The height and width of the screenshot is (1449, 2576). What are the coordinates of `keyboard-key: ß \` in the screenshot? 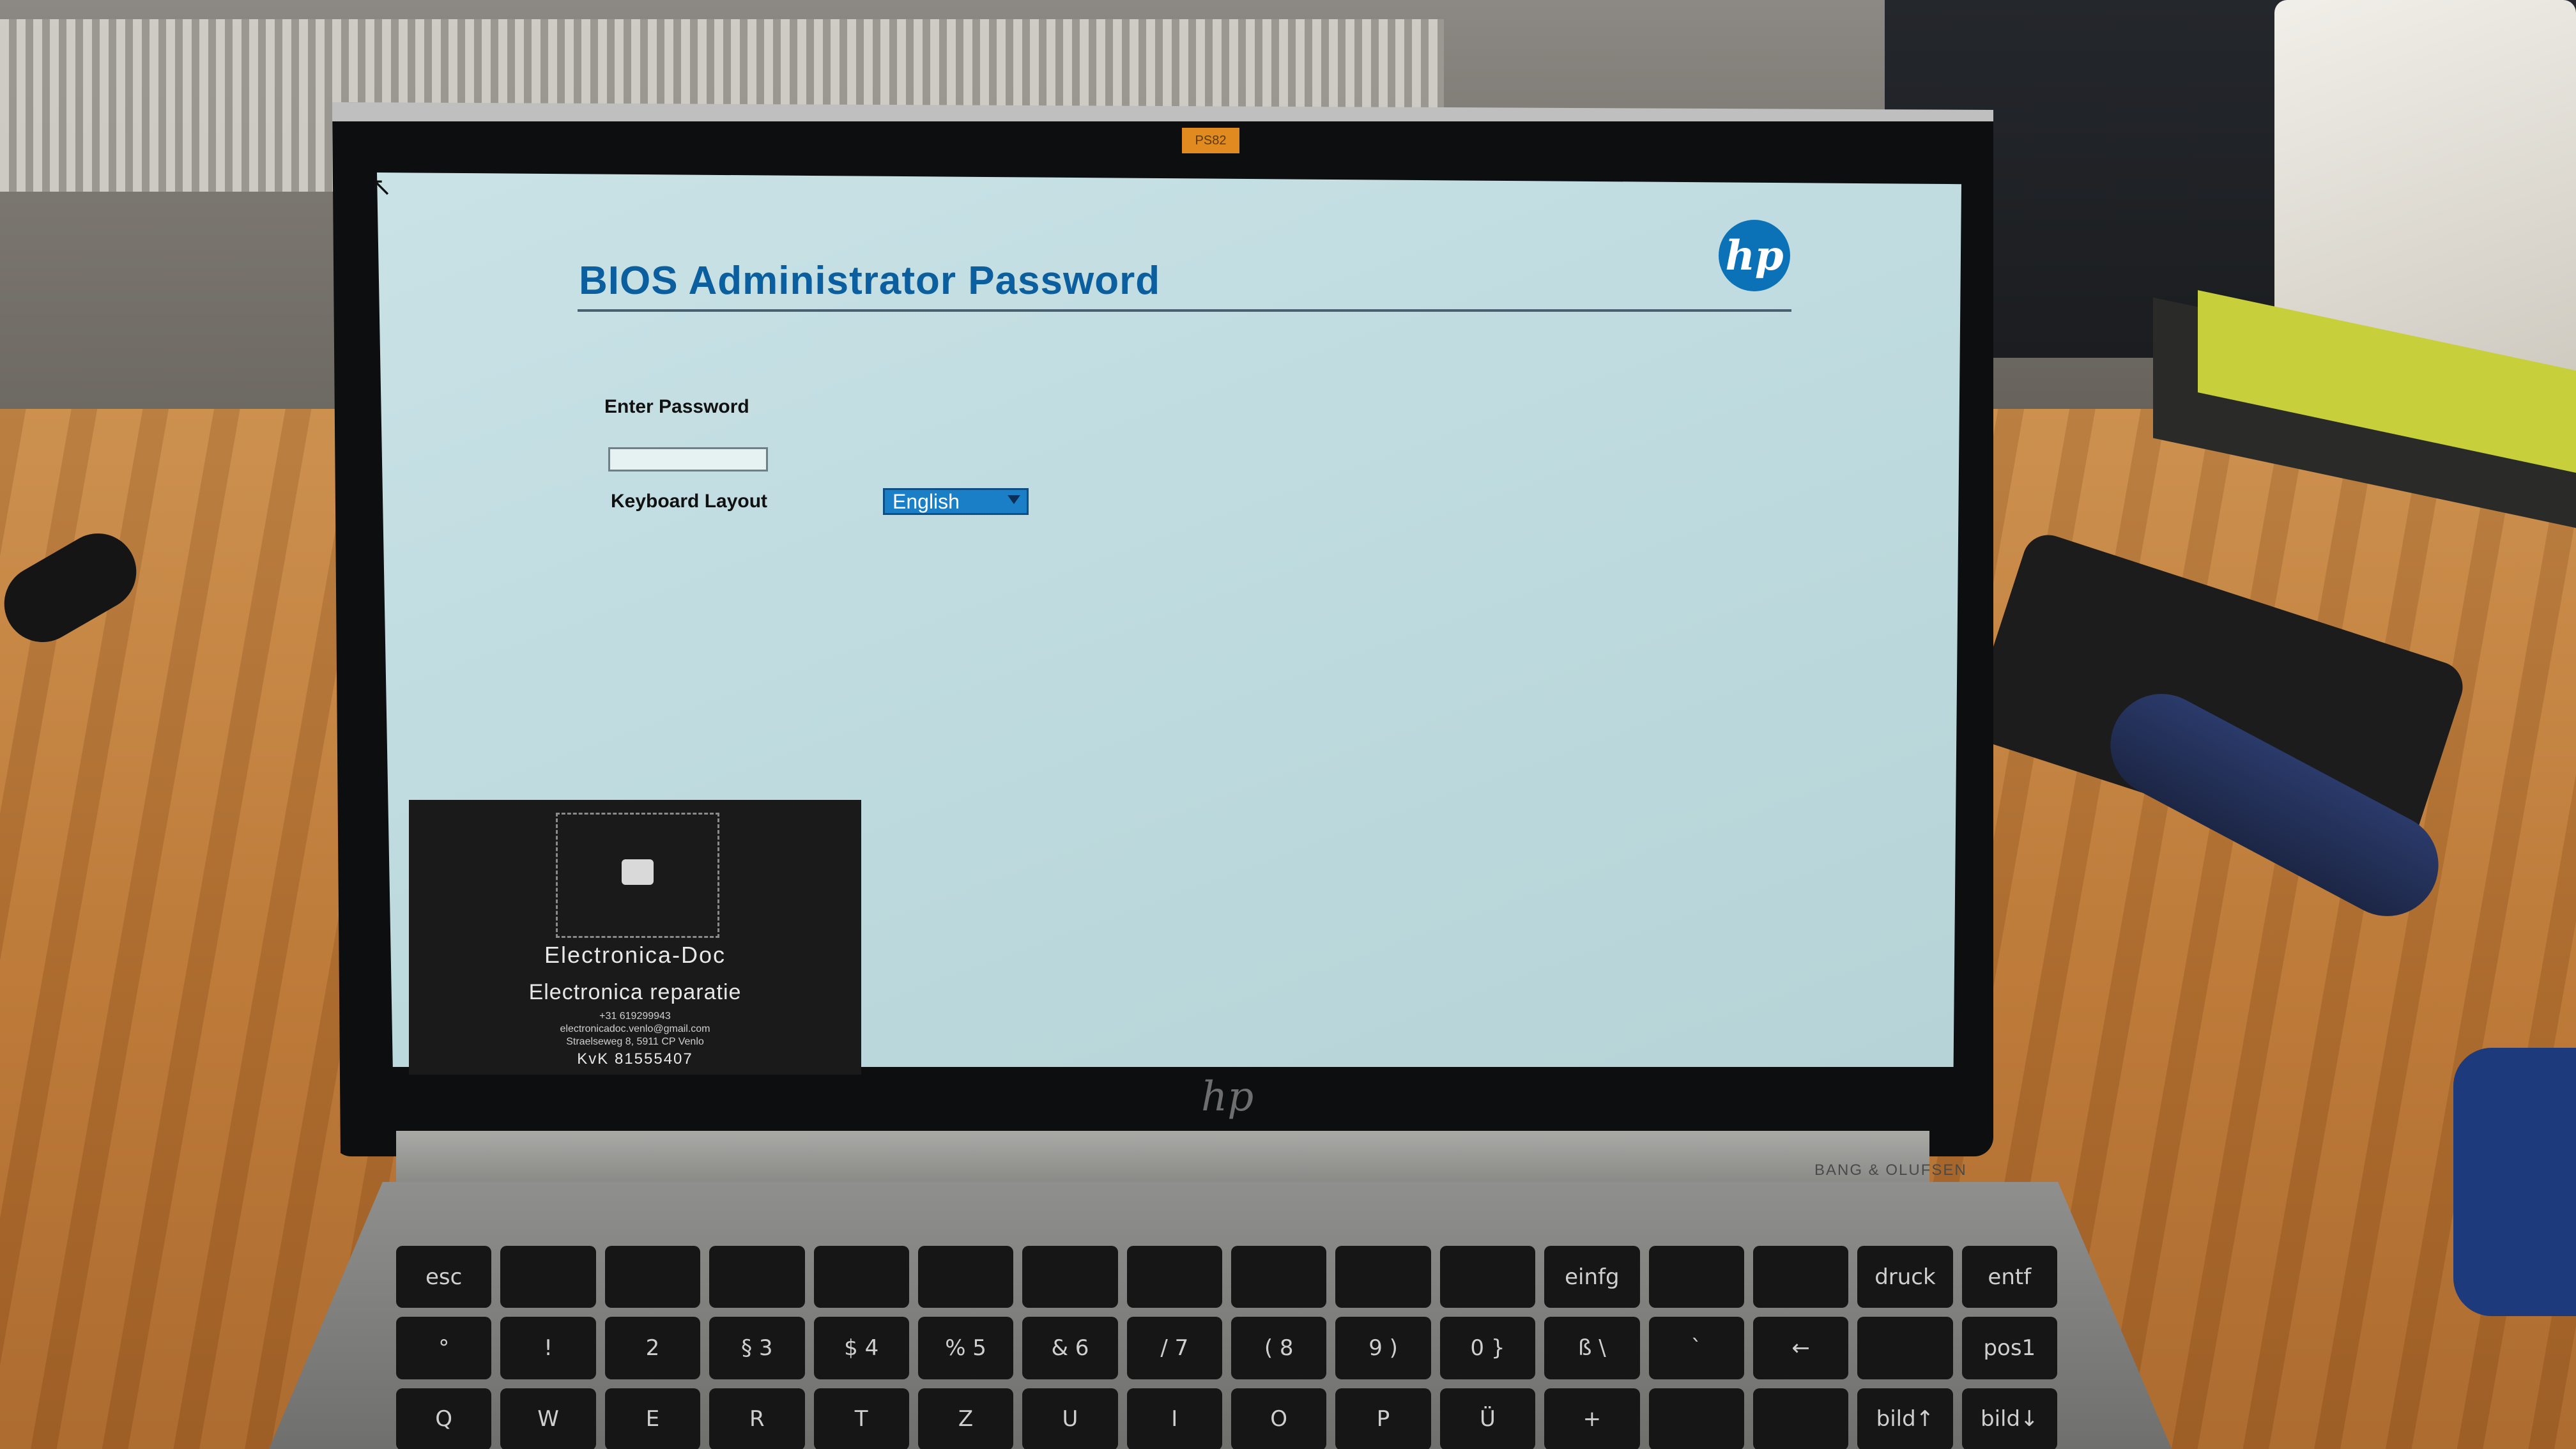 It's located at (1592, 1348).